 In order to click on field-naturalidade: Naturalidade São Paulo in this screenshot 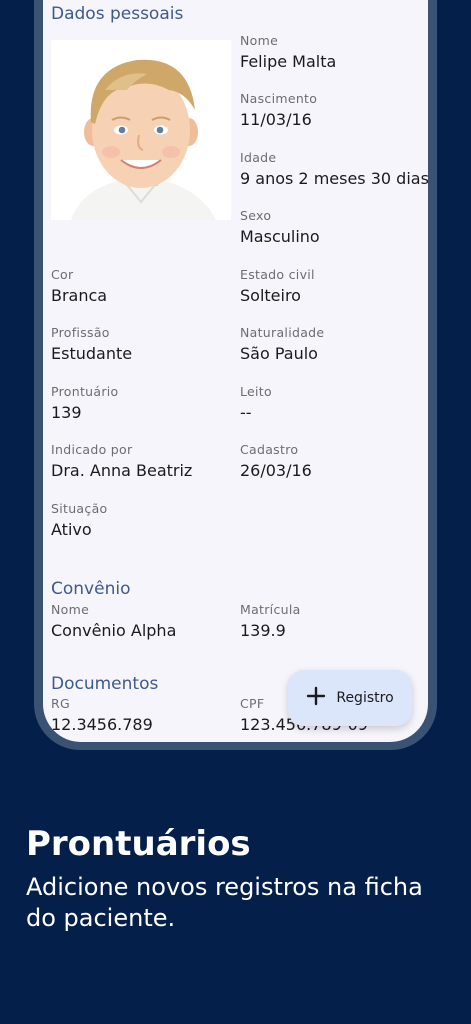, I will do `click(282, 344)`.